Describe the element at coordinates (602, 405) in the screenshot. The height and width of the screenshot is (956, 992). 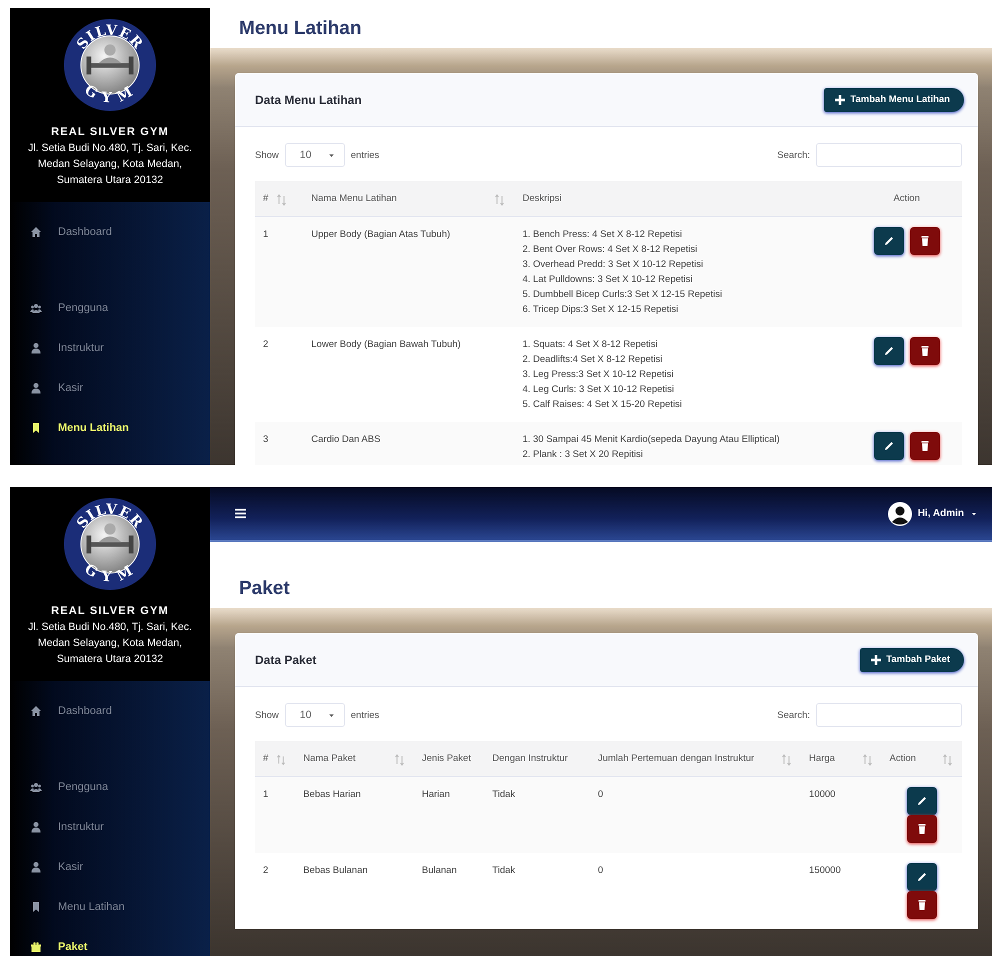
I see `description-line: 5. Calf Raises: 4 Set X 15-20 Repetisi` at that location.